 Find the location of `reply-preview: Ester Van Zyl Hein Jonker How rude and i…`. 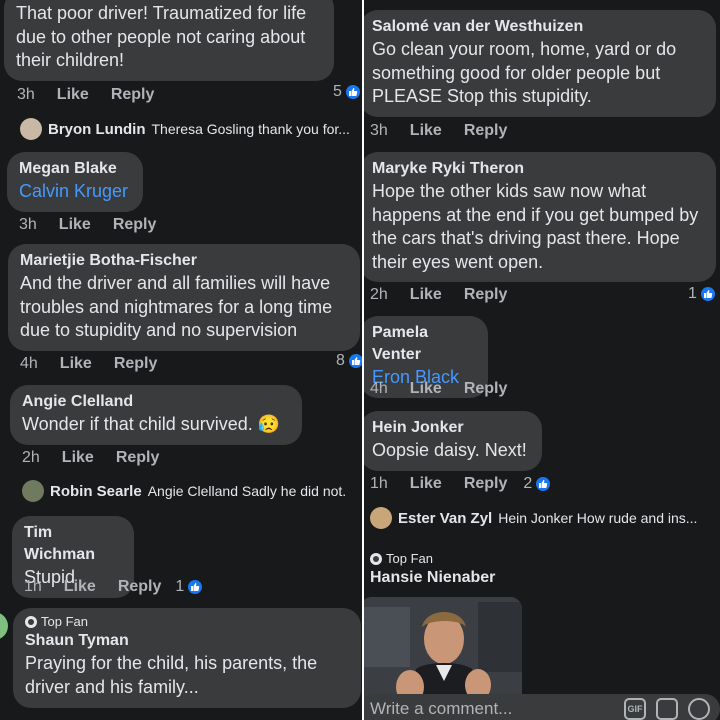

reply-preview: Ester Van Zyl Hein Jonker How rude and i… is located at coordinates (533, 518).